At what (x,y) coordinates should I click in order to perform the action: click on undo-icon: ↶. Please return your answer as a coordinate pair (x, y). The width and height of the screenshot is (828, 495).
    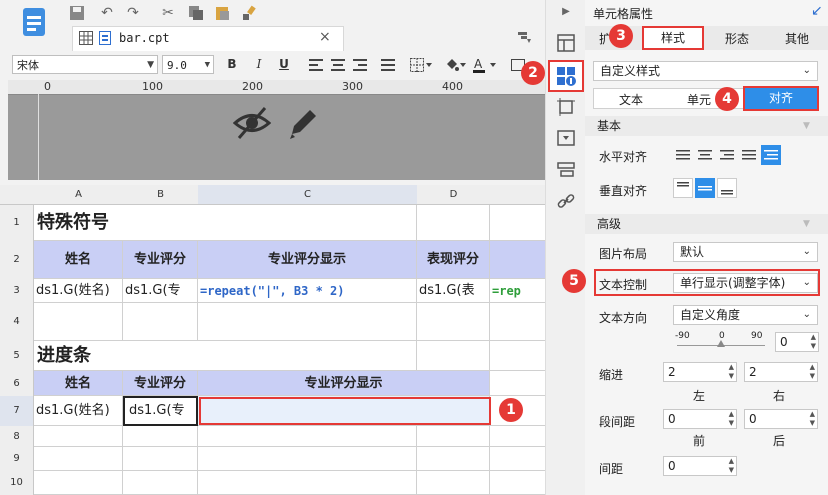
    Looking at the image, I should click on (107, 13).